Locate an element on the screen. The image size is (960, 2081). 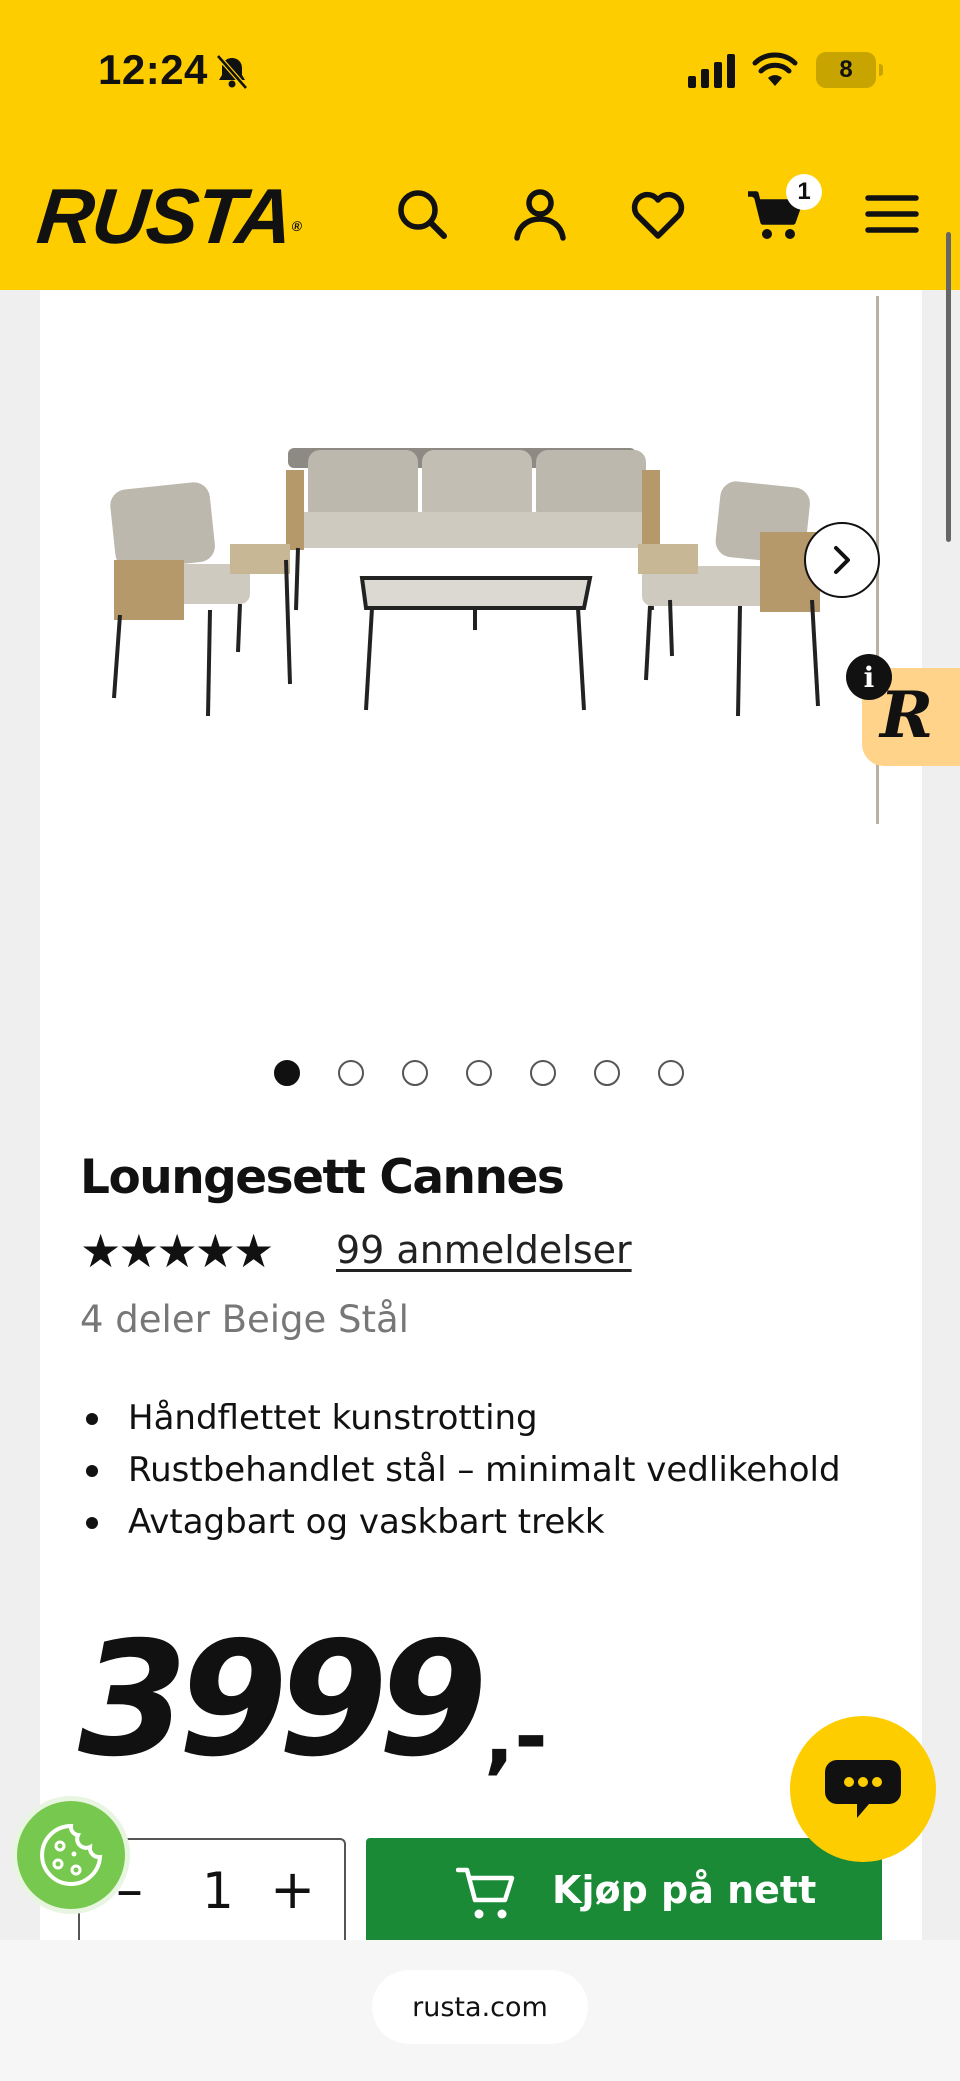
account-button is located at coordinates (540, 214).